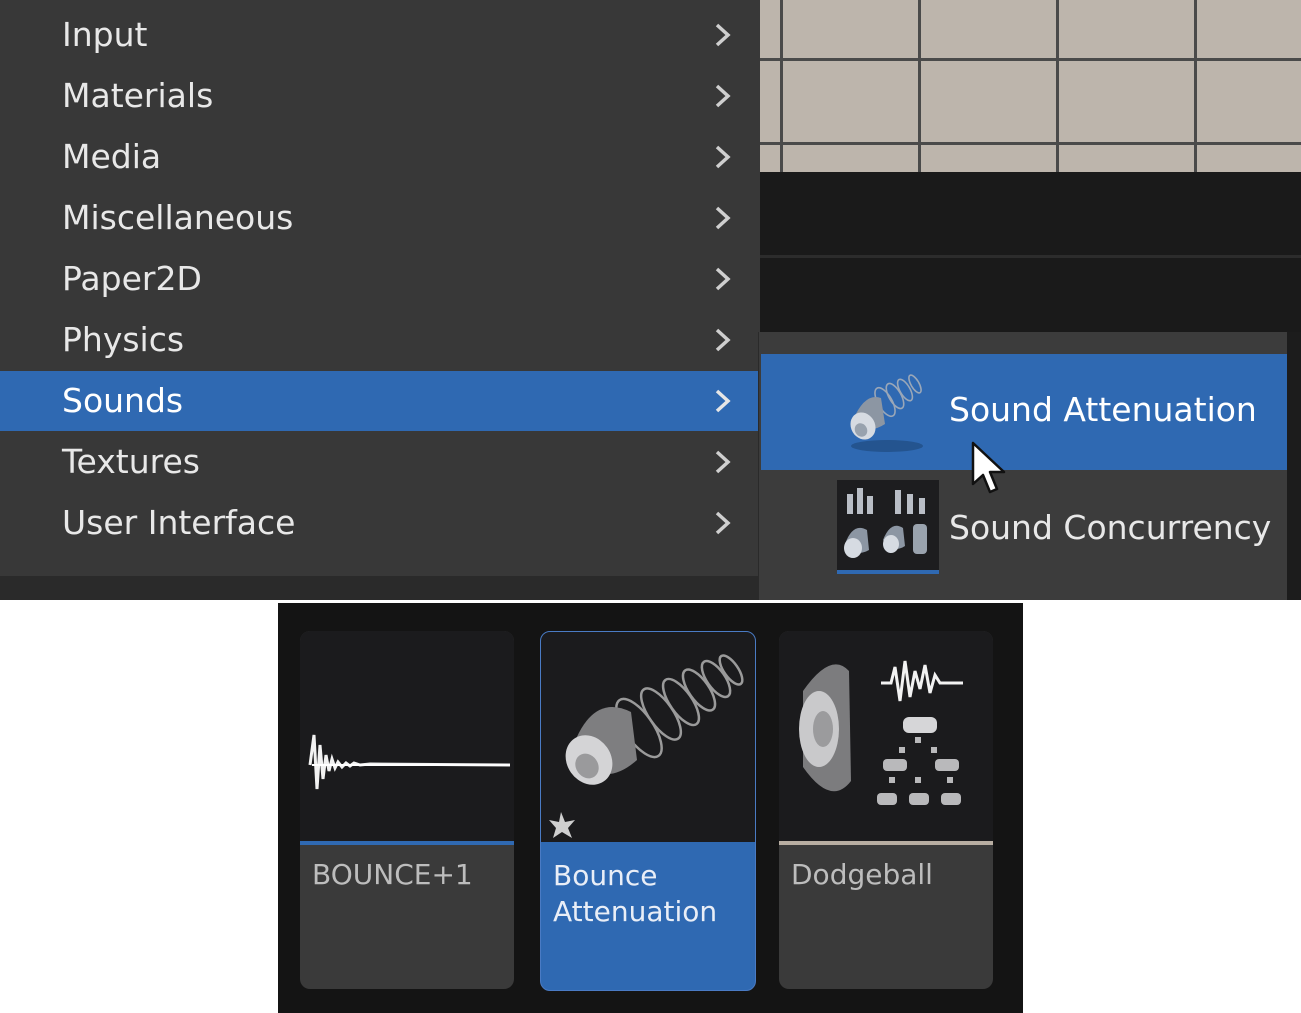  I want to click on asset-tile-bounce-attenuation: Bounce Attenuation, so click(648, 811).